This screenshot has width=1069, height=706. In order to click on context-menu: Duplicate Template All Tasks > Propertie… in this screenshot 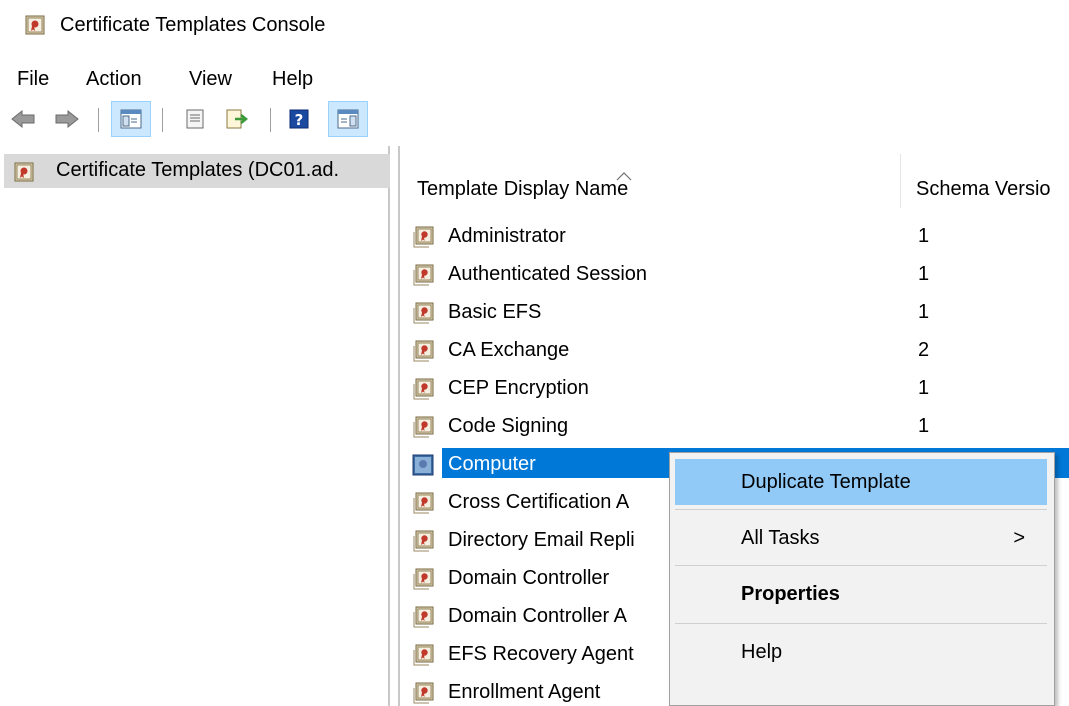, I will do `click(862, 579)`.